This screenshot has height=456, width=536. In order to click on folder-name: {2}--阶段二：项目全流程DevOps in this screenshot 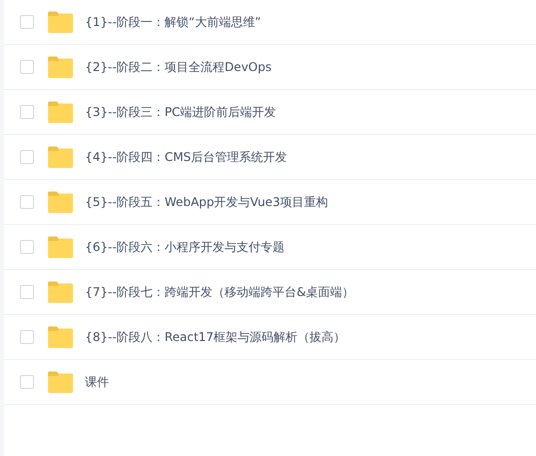, I will do `click(178, 67)`.